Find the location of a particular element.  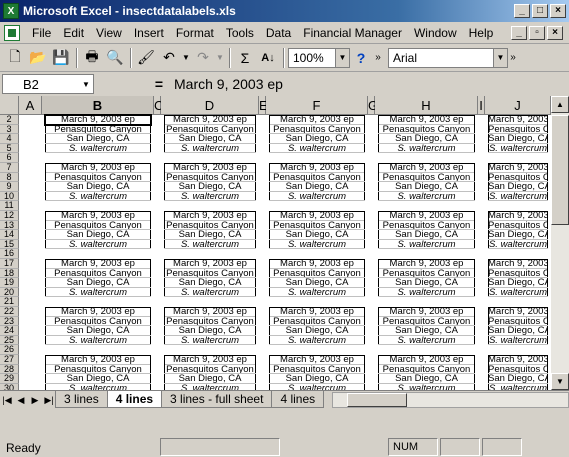

sheet-tab: 3 lines is located at coordinates (81, 399).